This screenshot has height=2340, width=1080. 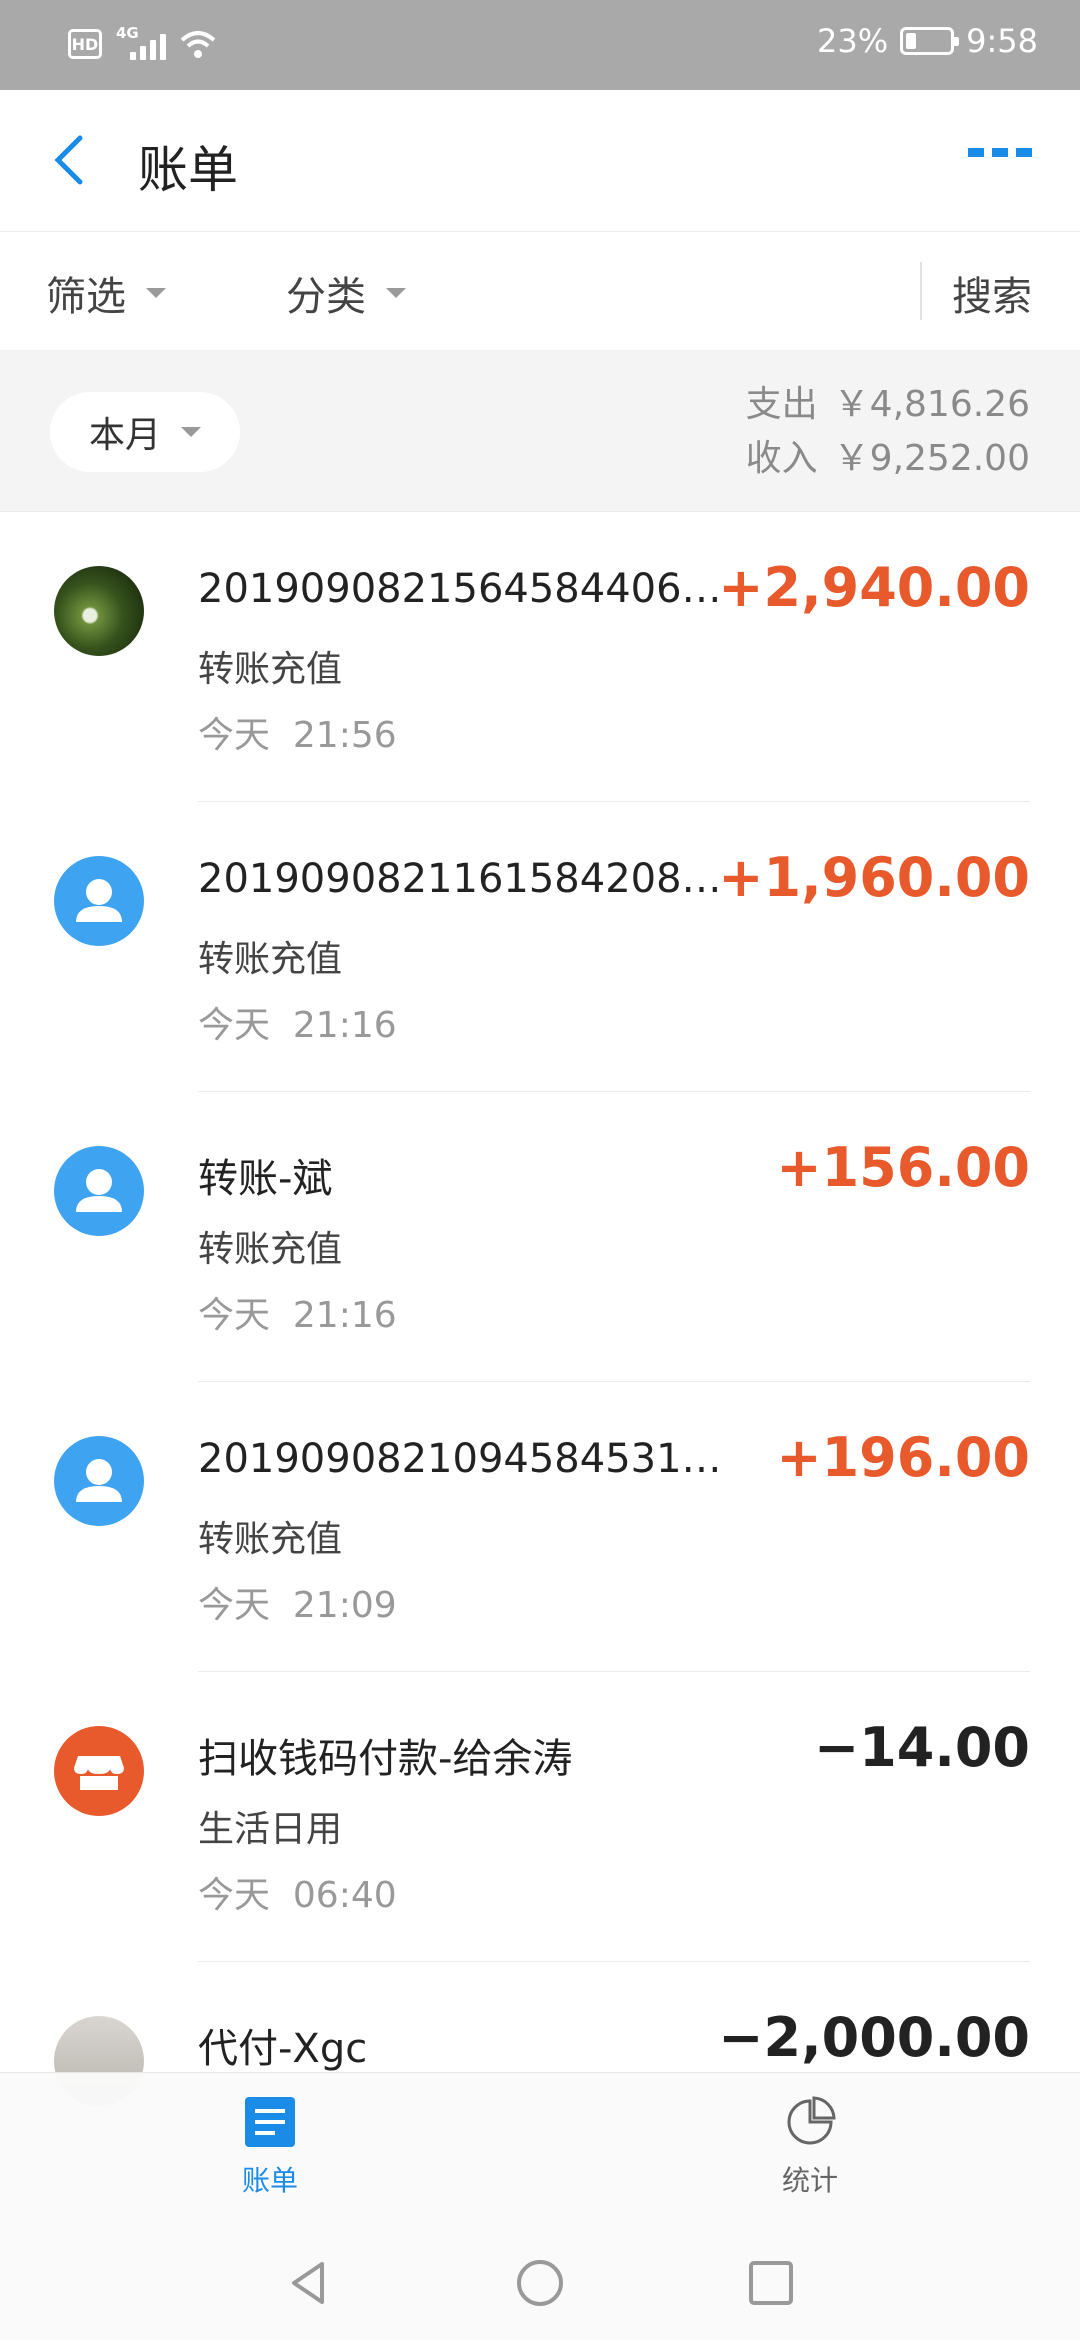 I want to click on transaction-amount: −2,000.00, so click(x=874, y=2037).